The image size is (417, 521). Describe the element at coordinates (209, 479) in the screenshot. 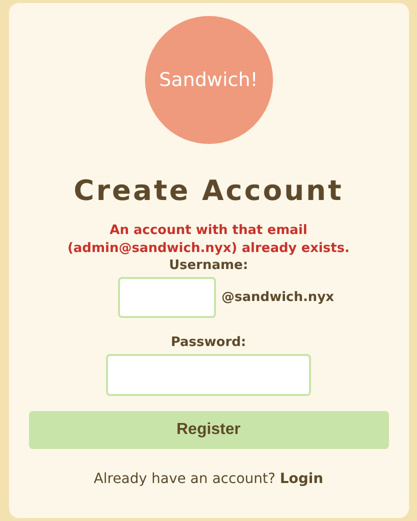

I see `login-prompt: Already have an account? Login` at that location.